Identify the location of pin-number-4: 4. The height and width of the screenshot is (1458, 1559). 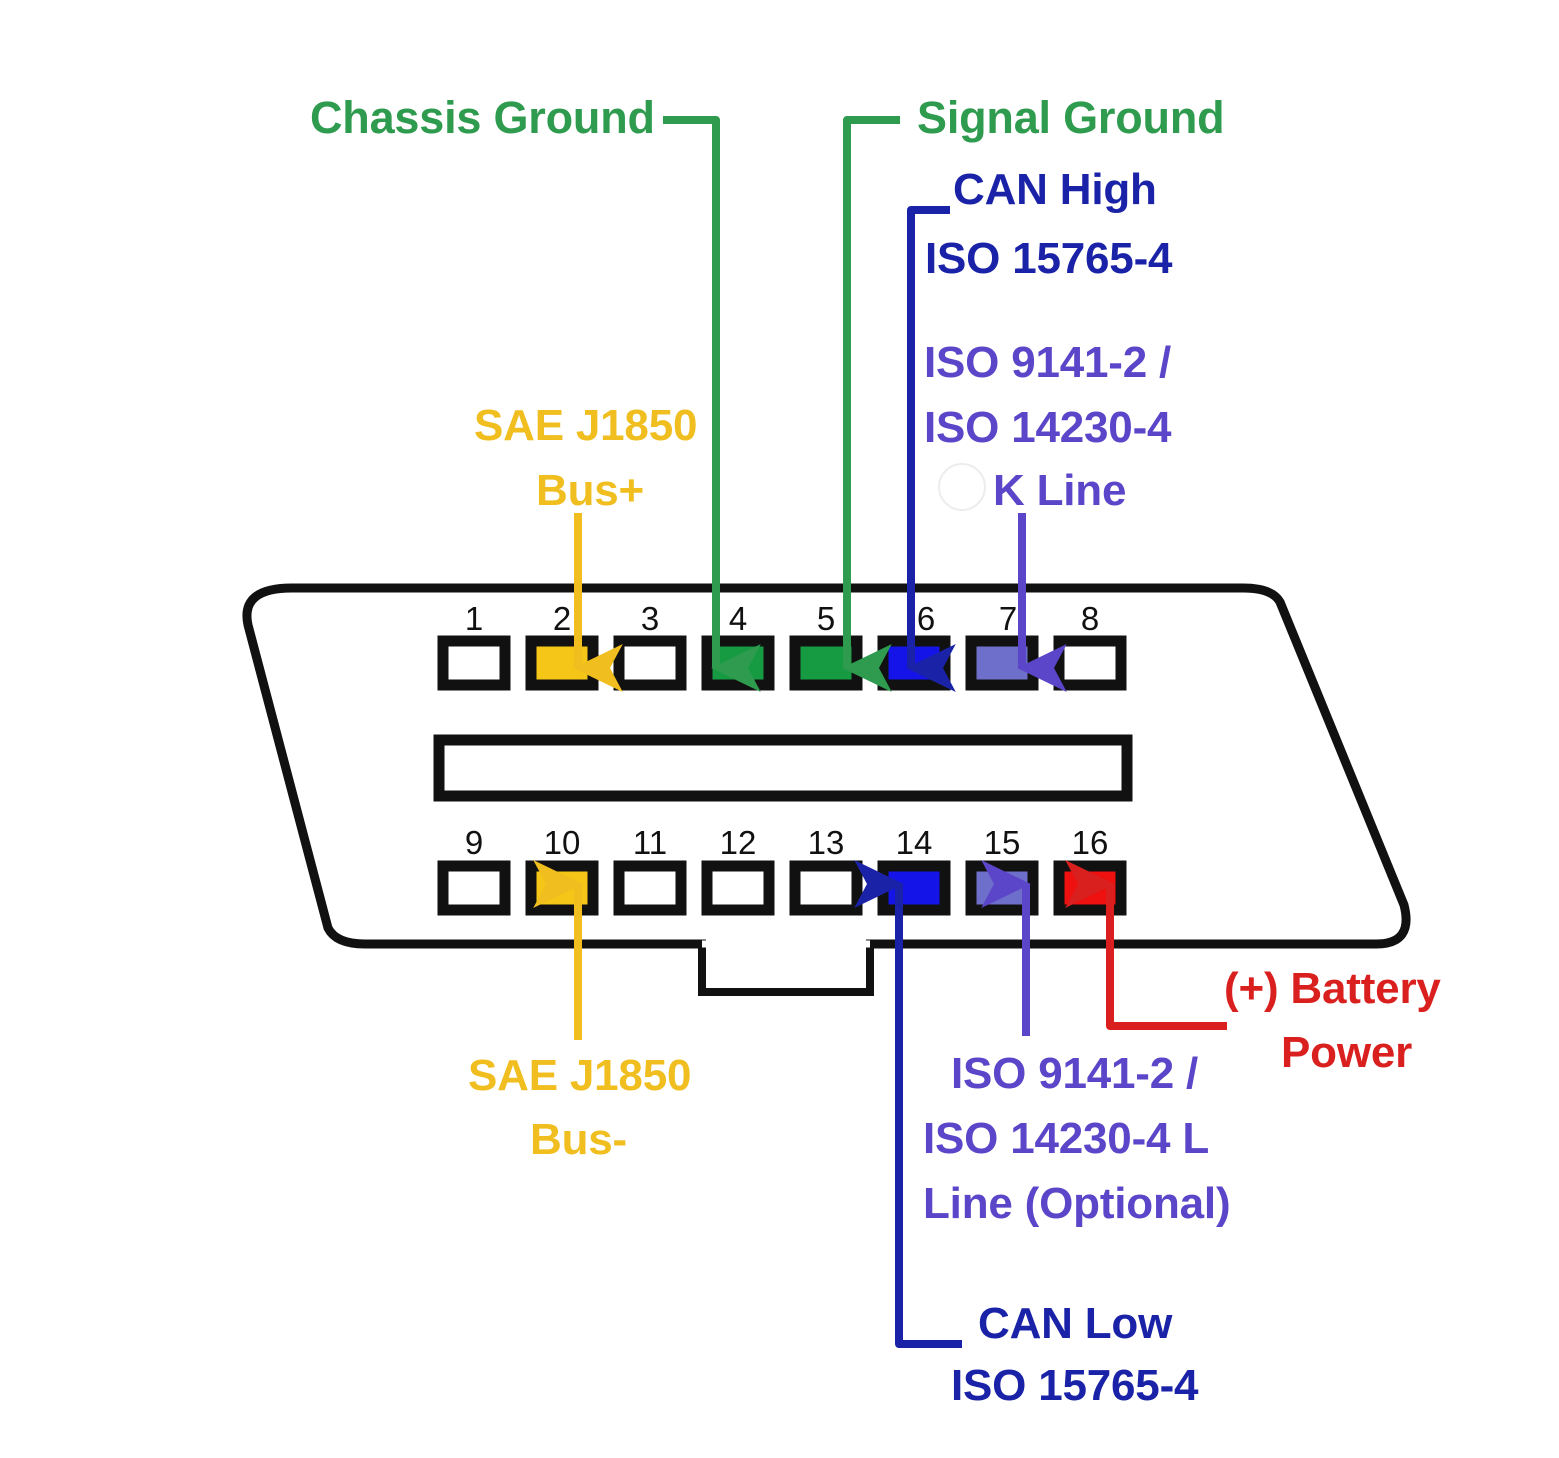
(738, 618).